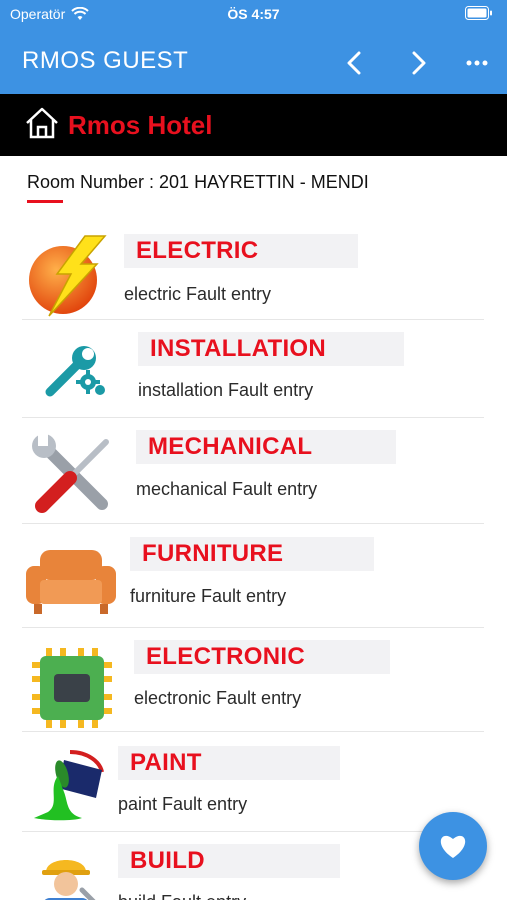  Describe the element at coordinates (182, 896) in the screenshot. I see `category-subtitle: build Fault entry` at that location.